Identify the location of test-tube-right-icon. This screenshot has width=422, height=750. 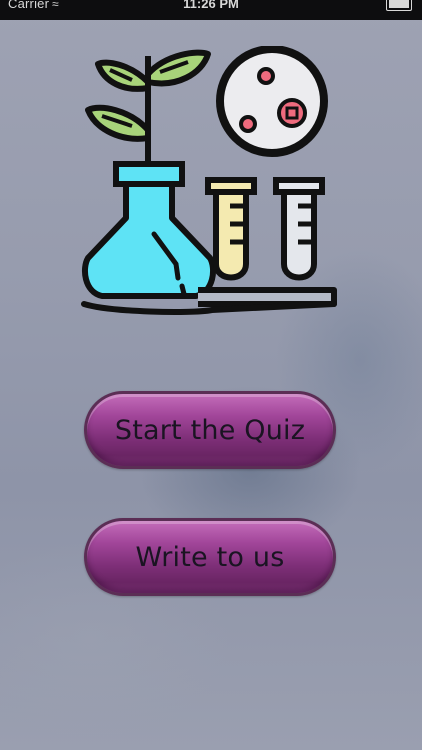
(299, 229).